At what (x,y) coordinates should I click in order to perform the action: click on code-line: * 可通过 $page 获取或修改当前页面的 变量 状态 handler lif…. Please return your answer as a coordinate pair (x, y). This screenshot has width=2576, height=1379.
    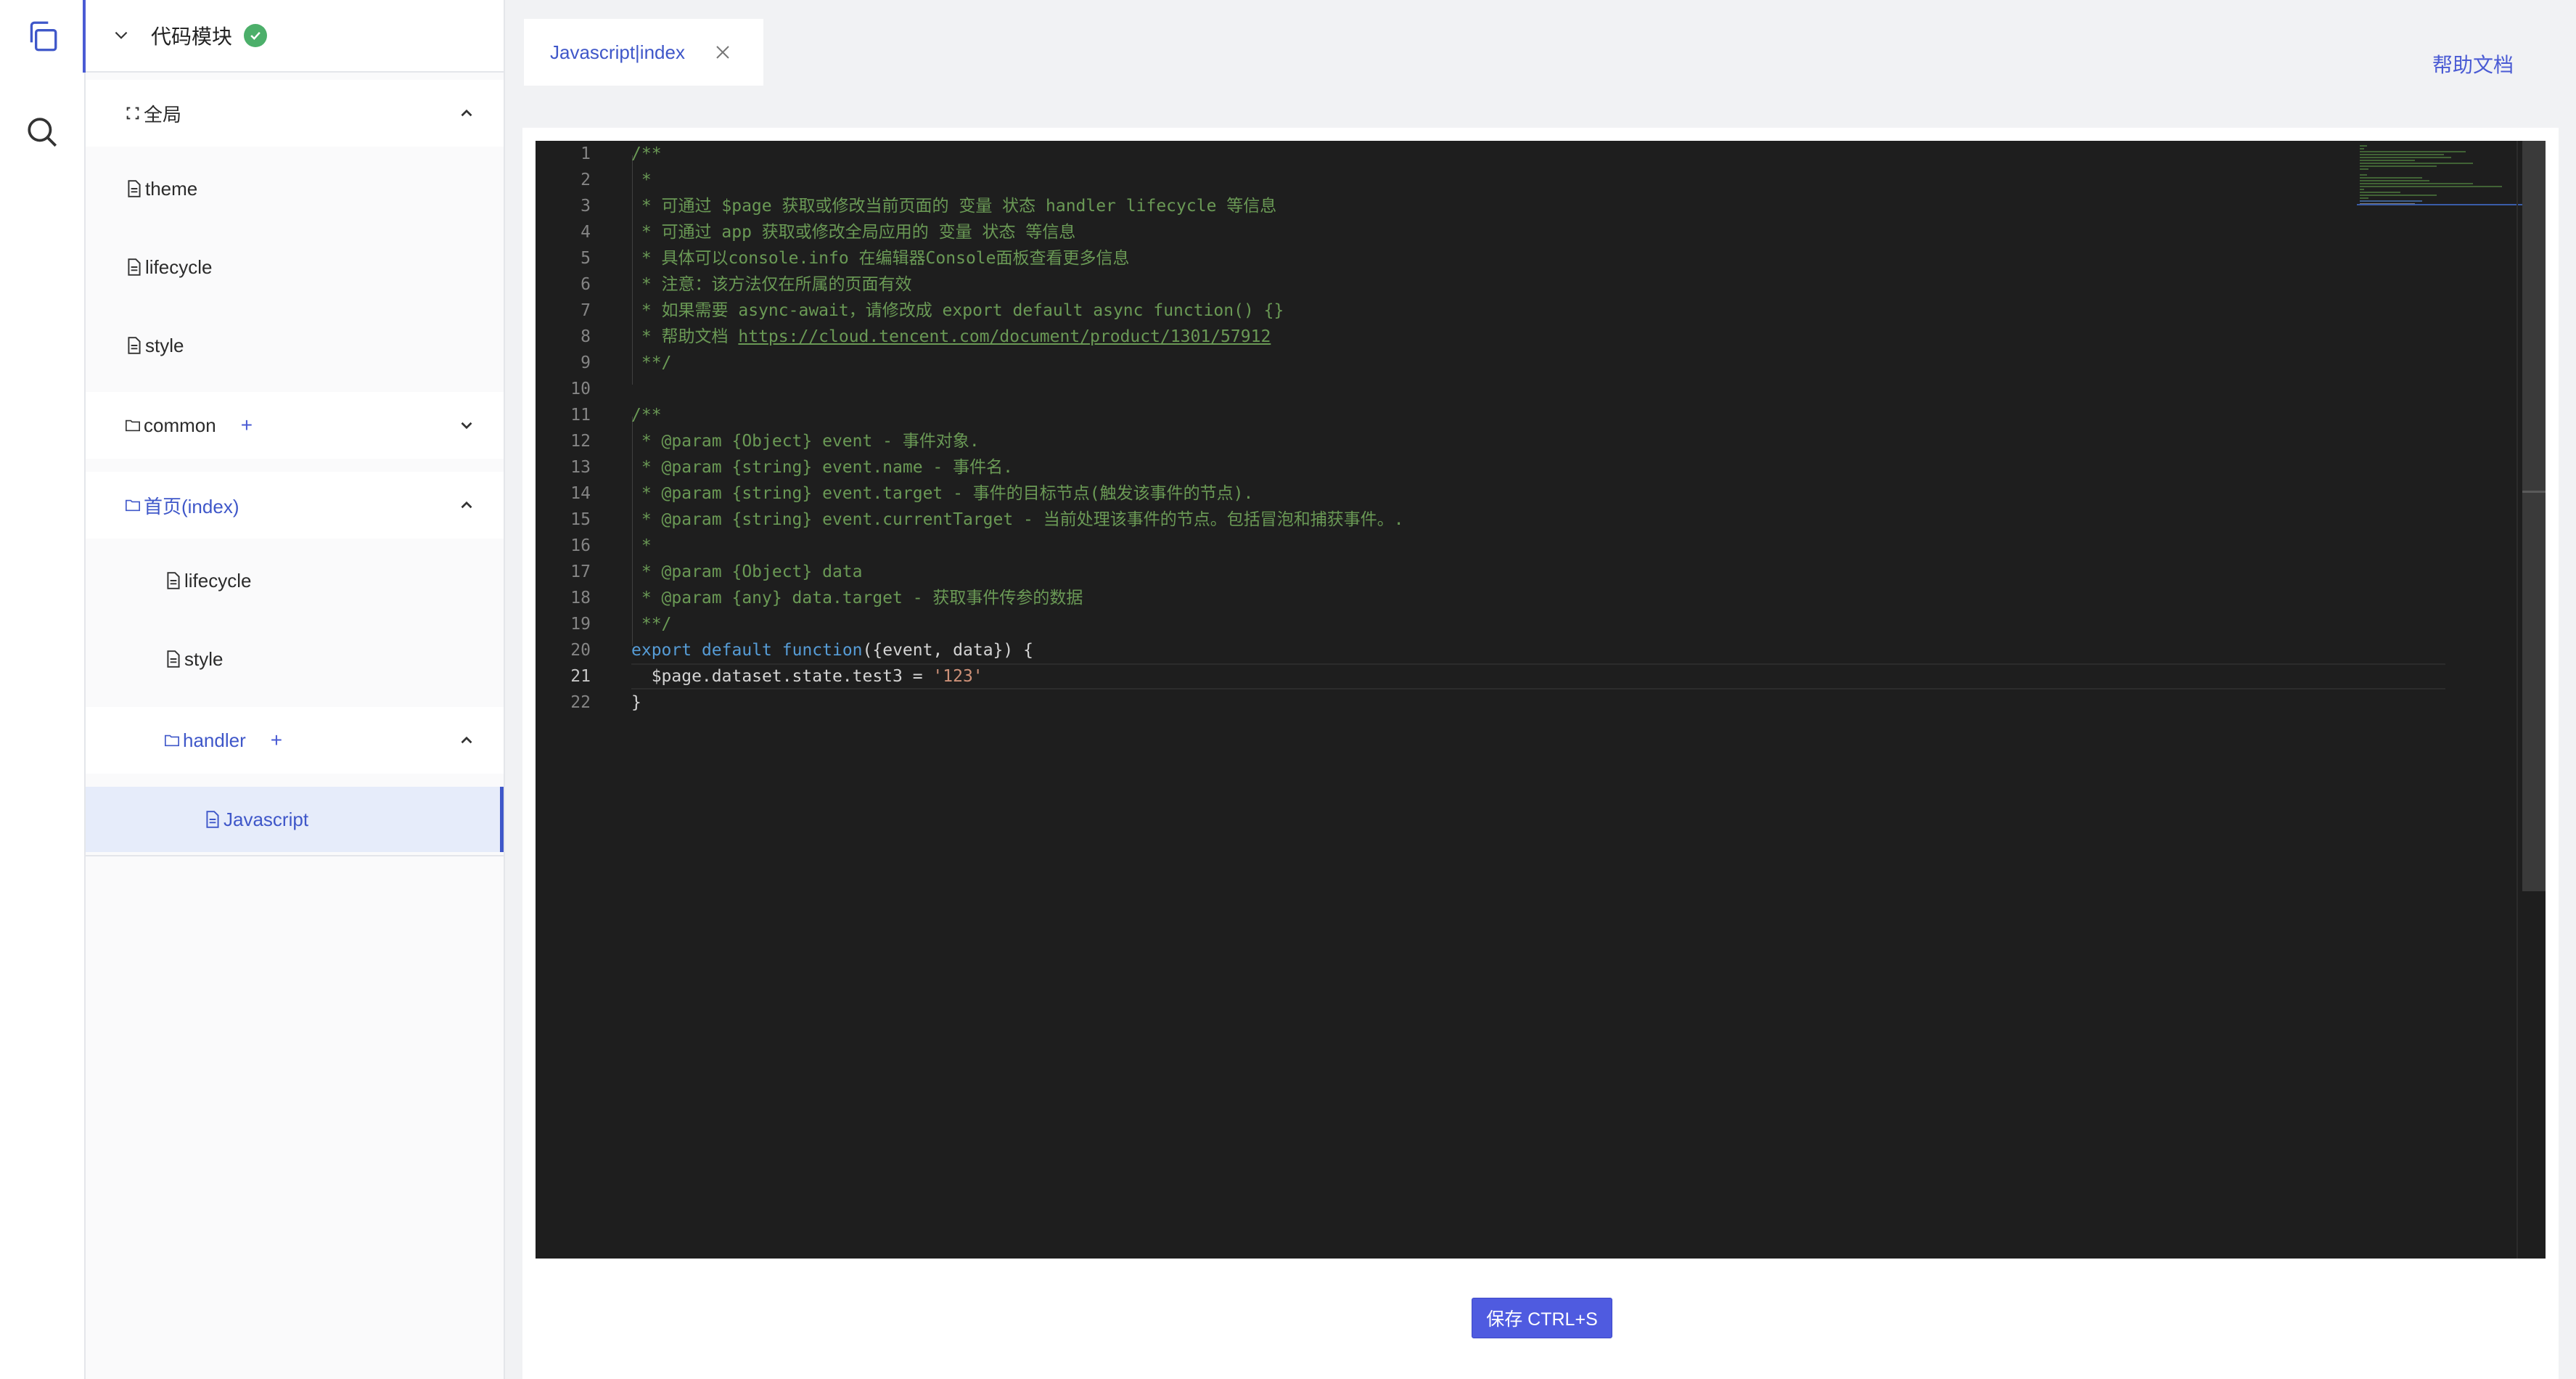
    Looking at the image, I should click on (954, 206).